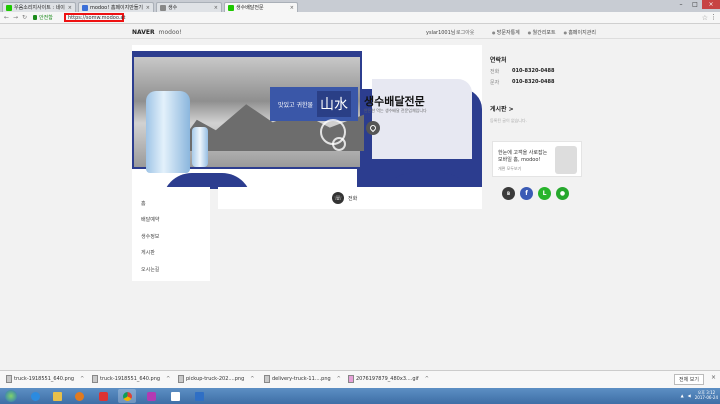 This screenshot has height=404, width=720. I want to click on contact-row: 문자 010-8320-0488, so click(535, 82).